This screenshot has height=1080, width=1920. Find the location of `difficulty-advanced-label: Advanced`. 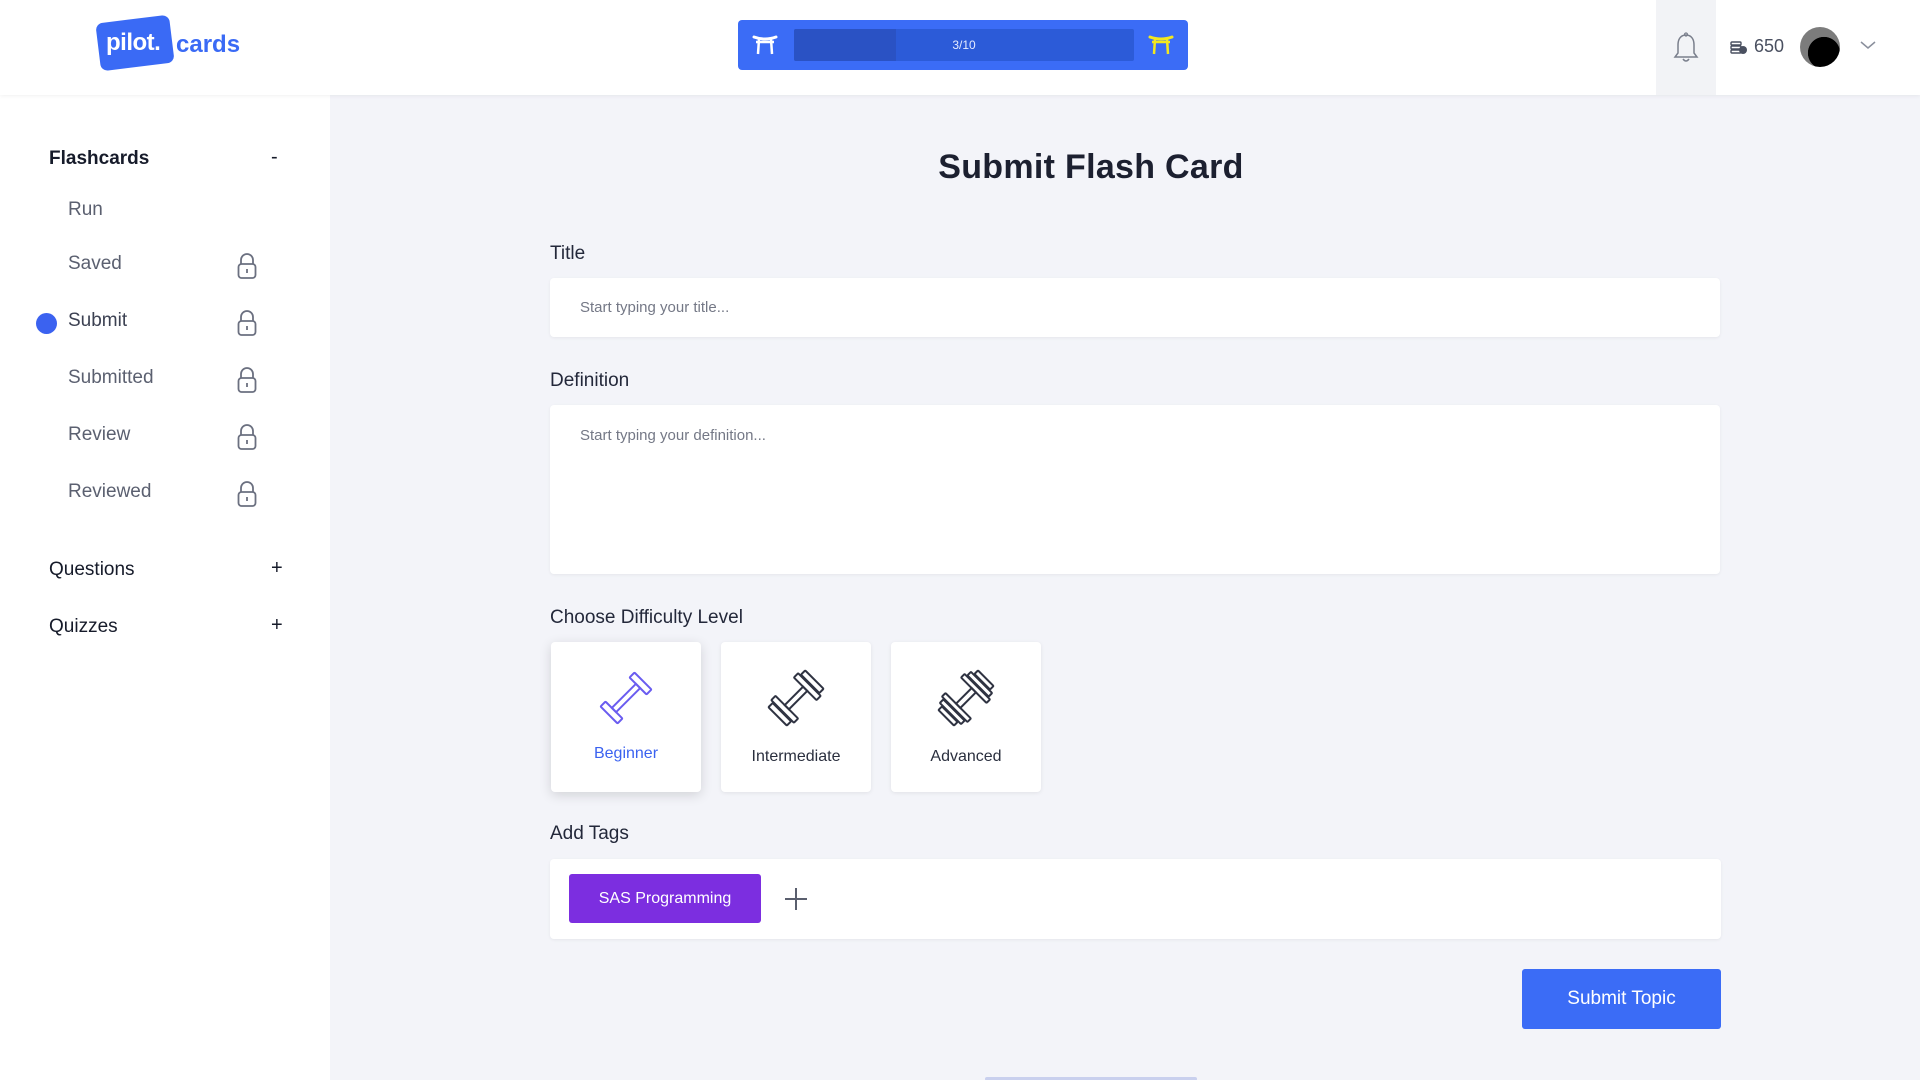

difficulty-advanced-label: Advanced is located at coordinates (966, 756).